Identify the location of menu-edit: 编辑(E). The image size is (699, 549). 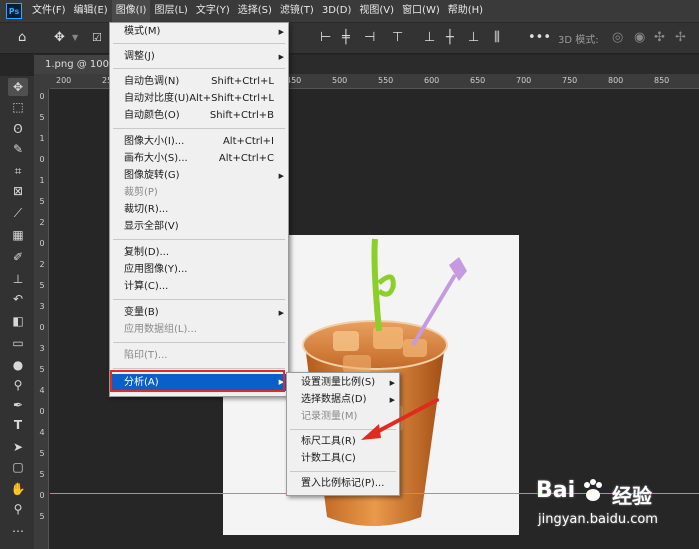
(91, 11).